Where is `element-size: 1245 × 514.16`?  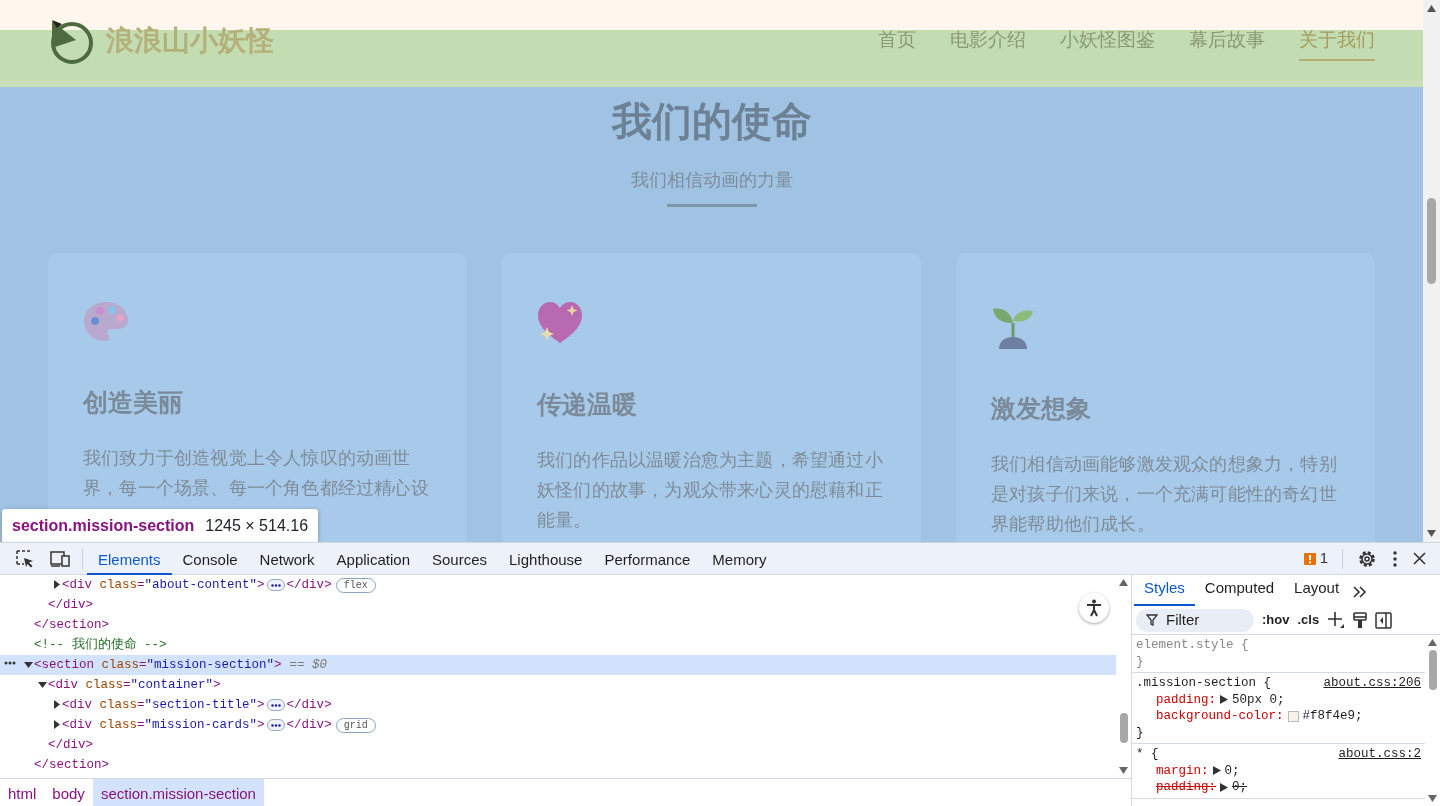
element-size: 1245 × 514.16 is located at coordinates (257, 526).